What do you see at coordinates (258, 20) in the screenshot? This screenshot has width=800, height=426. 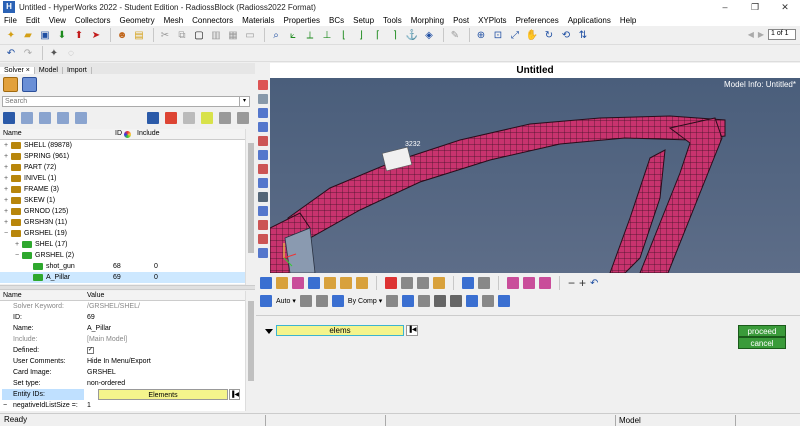 I see `menu-materials: Materials` at bounding box center [258, 20].